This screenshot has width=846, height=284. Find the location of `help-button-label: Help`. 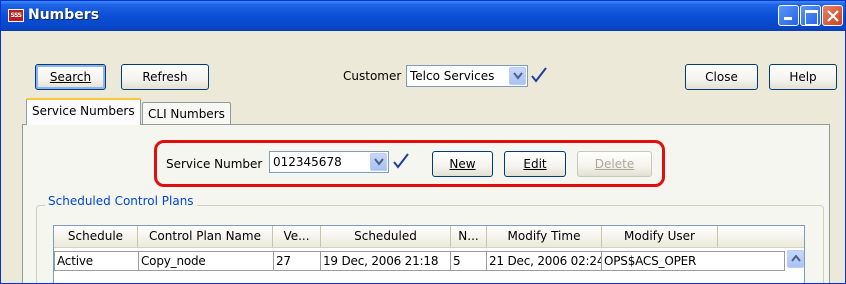

help-button-label: Help is located at coordinates (803, 77).